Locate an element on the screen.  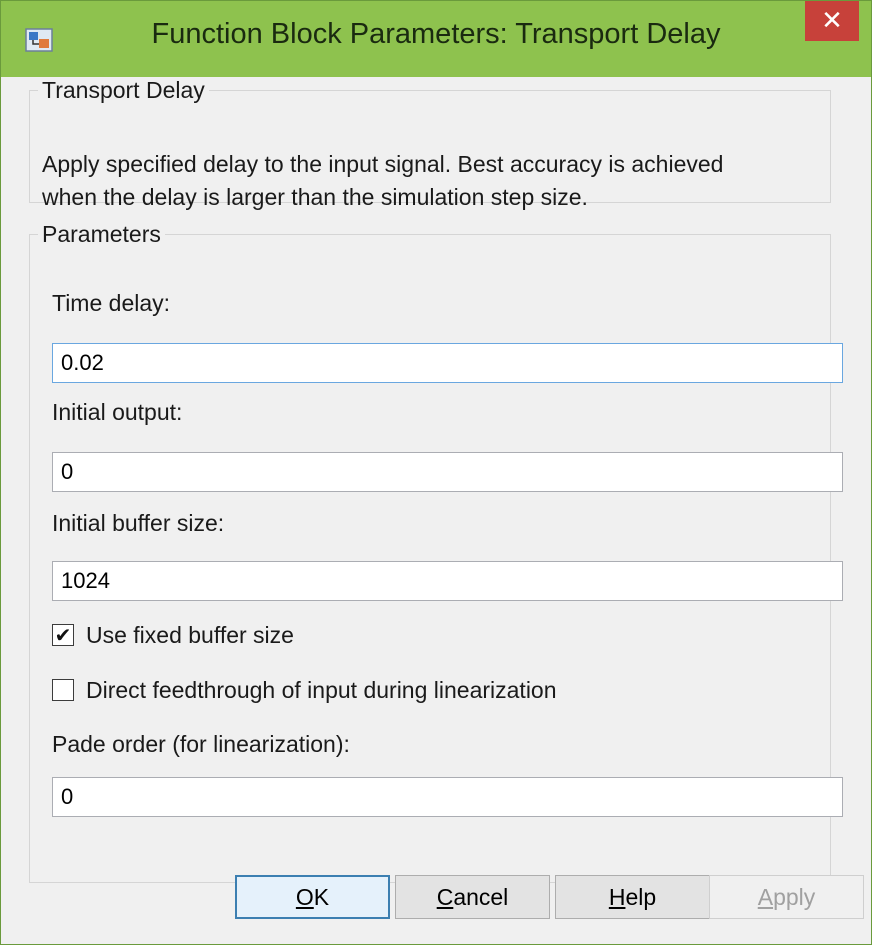
initial-output-label: Initial output: is located at coordinates (117, 412).